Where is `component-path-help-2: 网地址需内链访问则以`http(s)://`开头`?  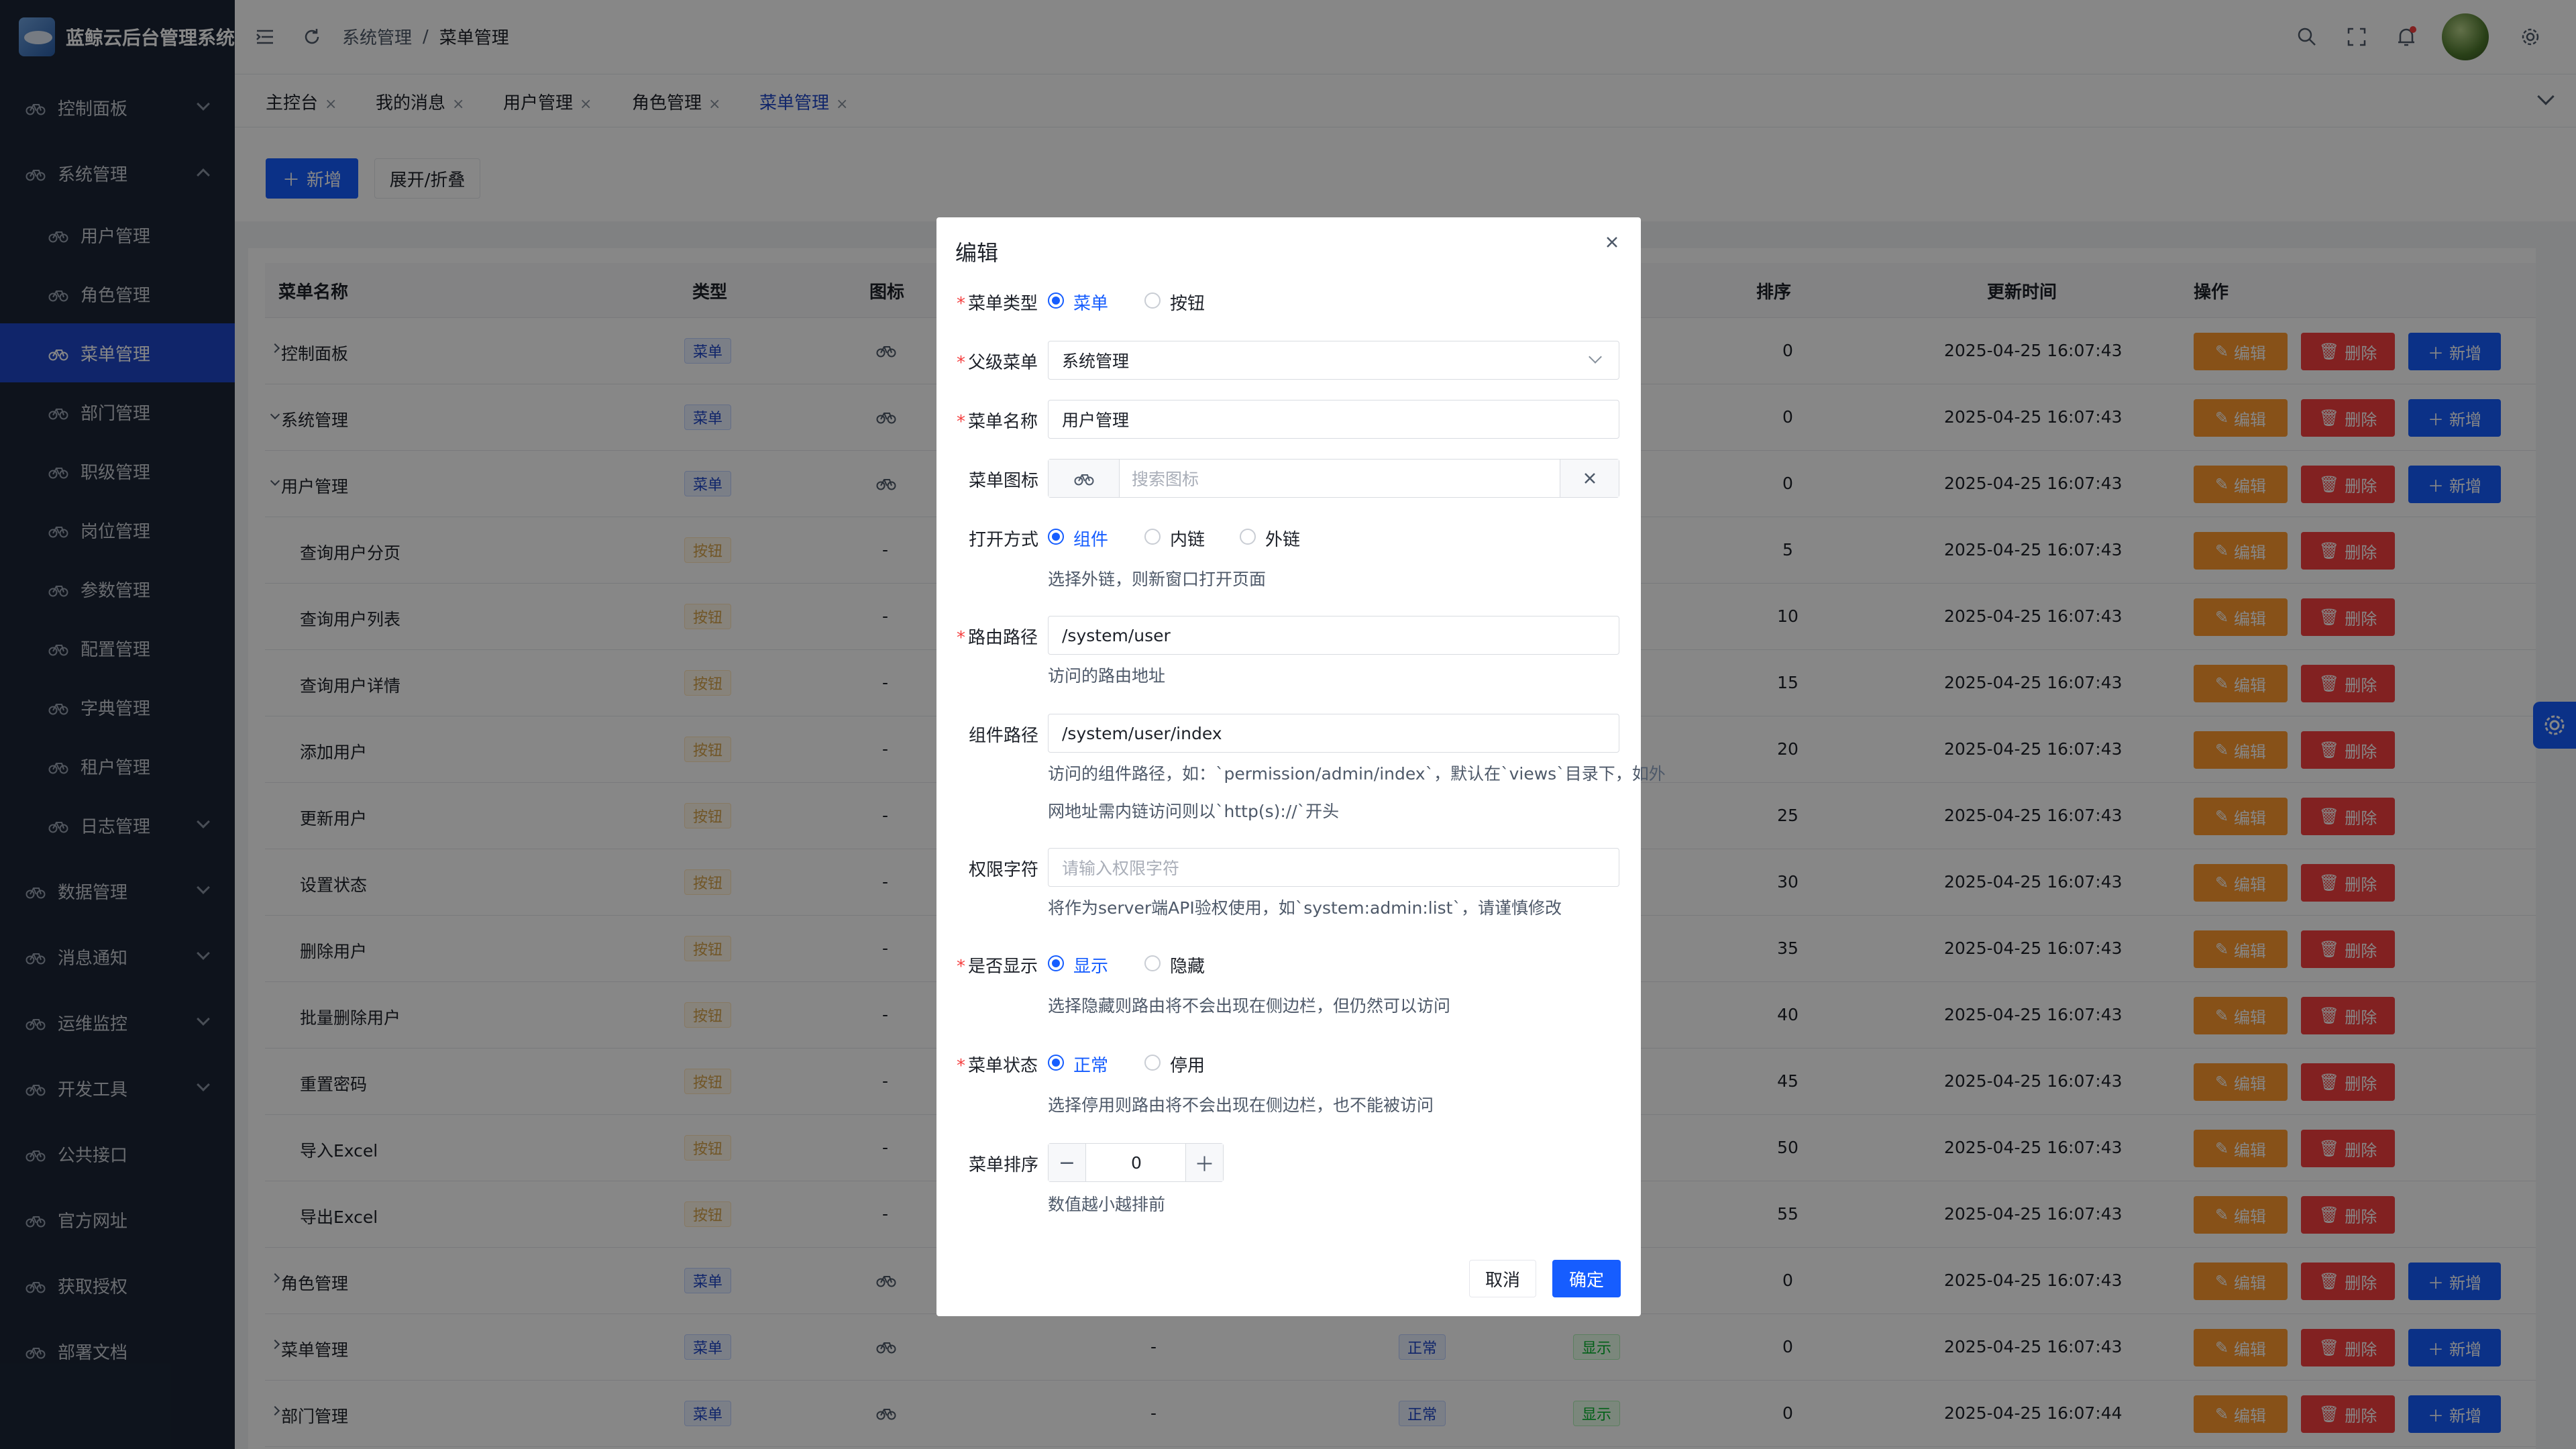
component-path-help-2: 网地址需内链访问则以`http(s)://`开头 is located at coordinates (1194, 811).